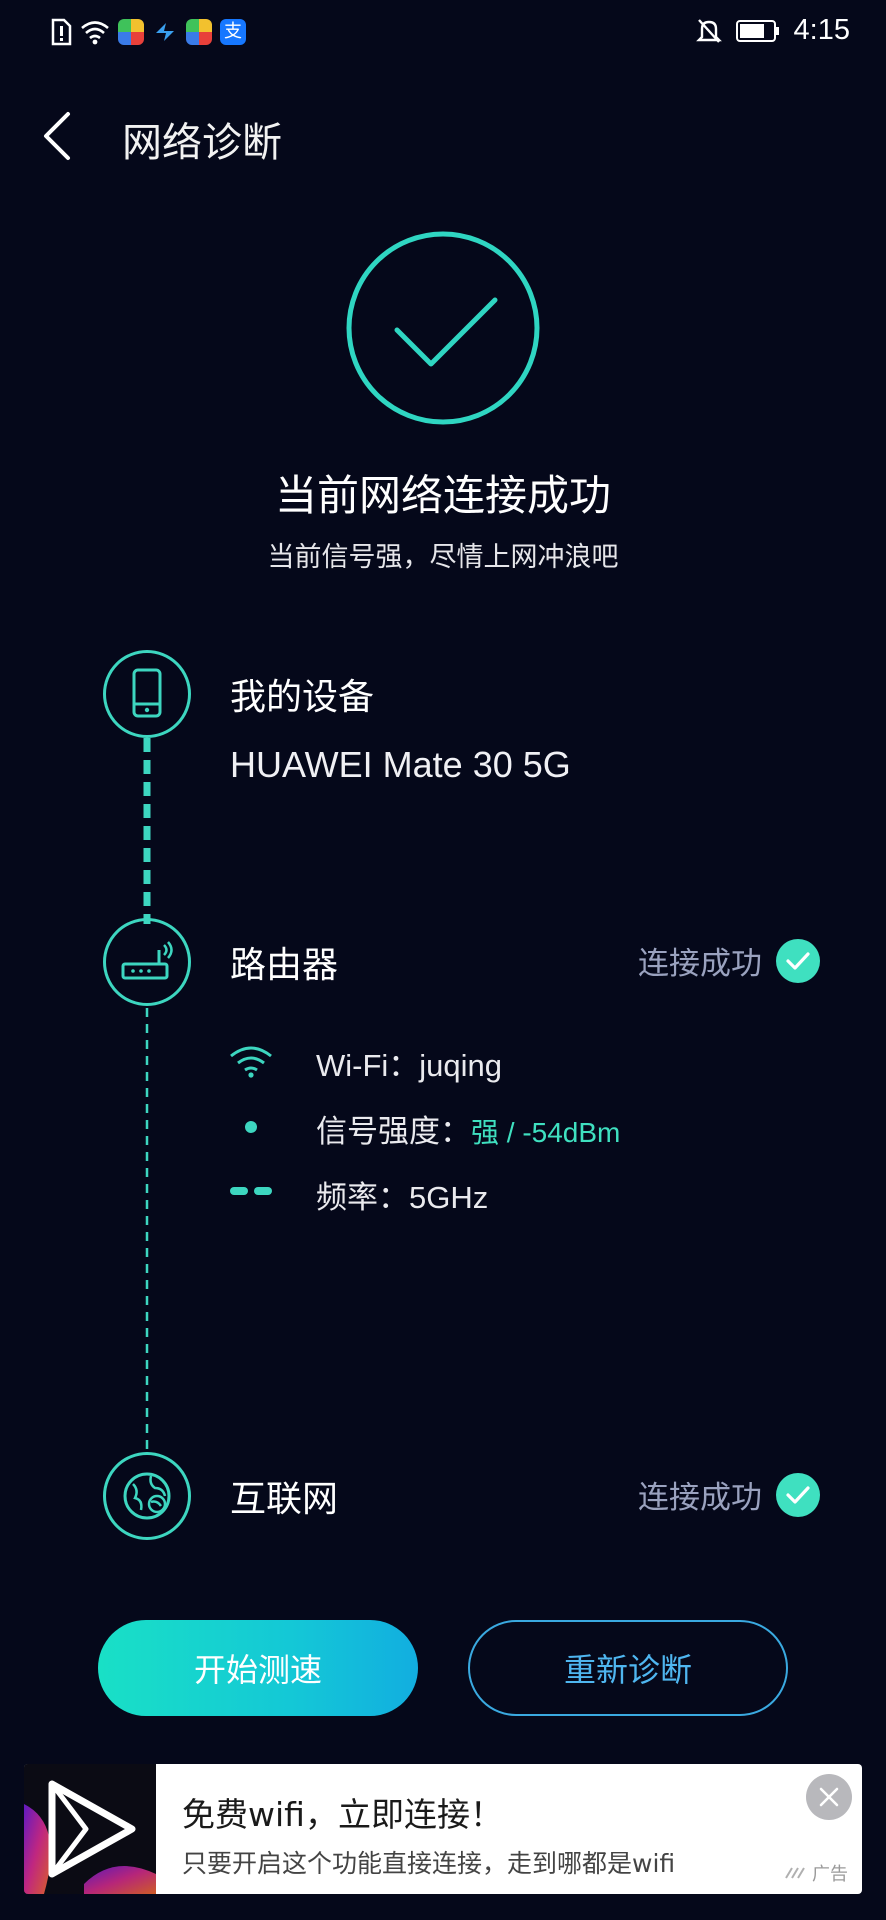  What do you see at coordinates (757, 30) in the screenshot?
I see `battery-icon` at bounding box center [757, 30].